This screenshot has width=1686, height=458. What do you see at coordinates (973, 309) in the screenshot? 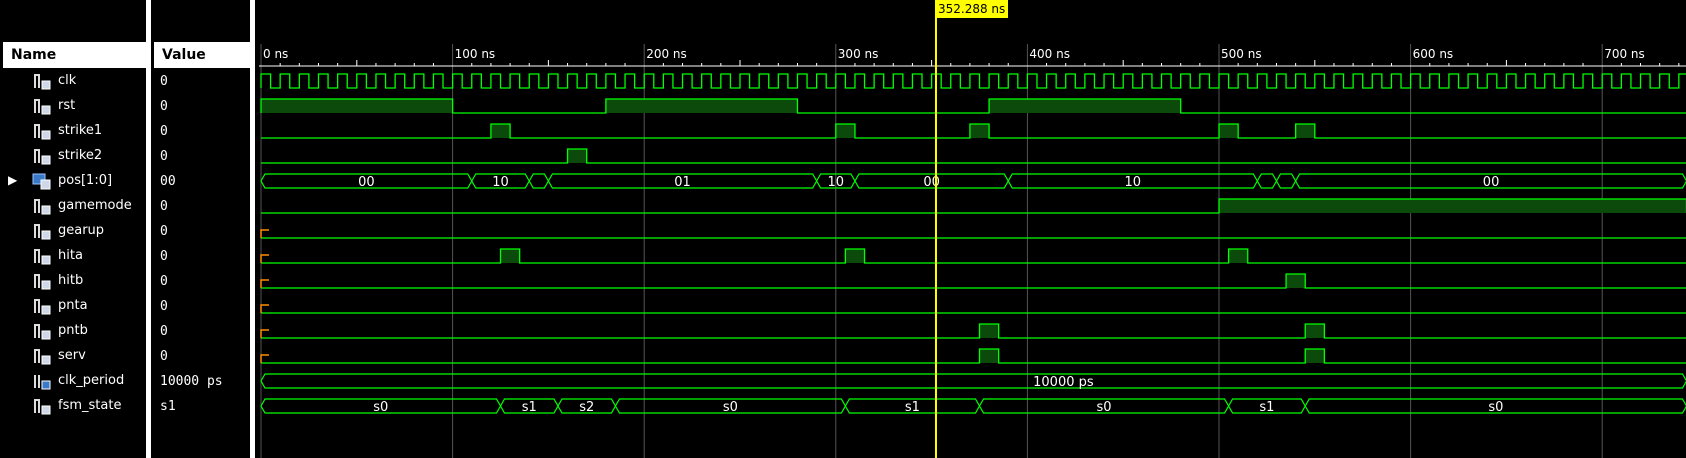
I see `waveform-pnta` at bounding box center [973, 309].